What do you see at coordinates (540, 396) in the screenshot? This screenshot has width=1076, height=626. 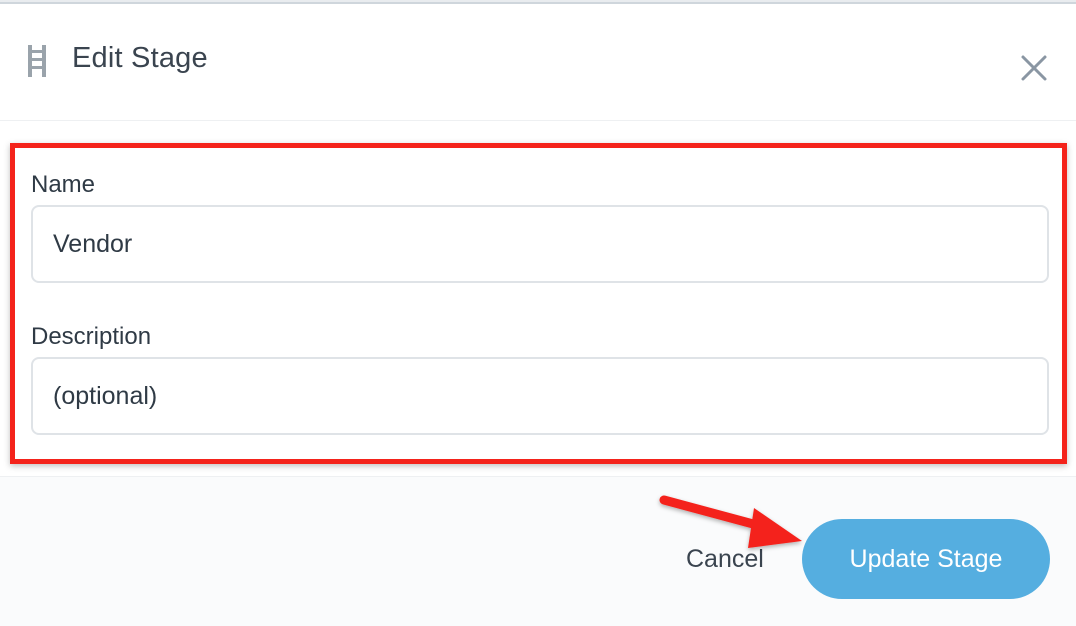 I see `description-input` at bounding box center [540, 396].